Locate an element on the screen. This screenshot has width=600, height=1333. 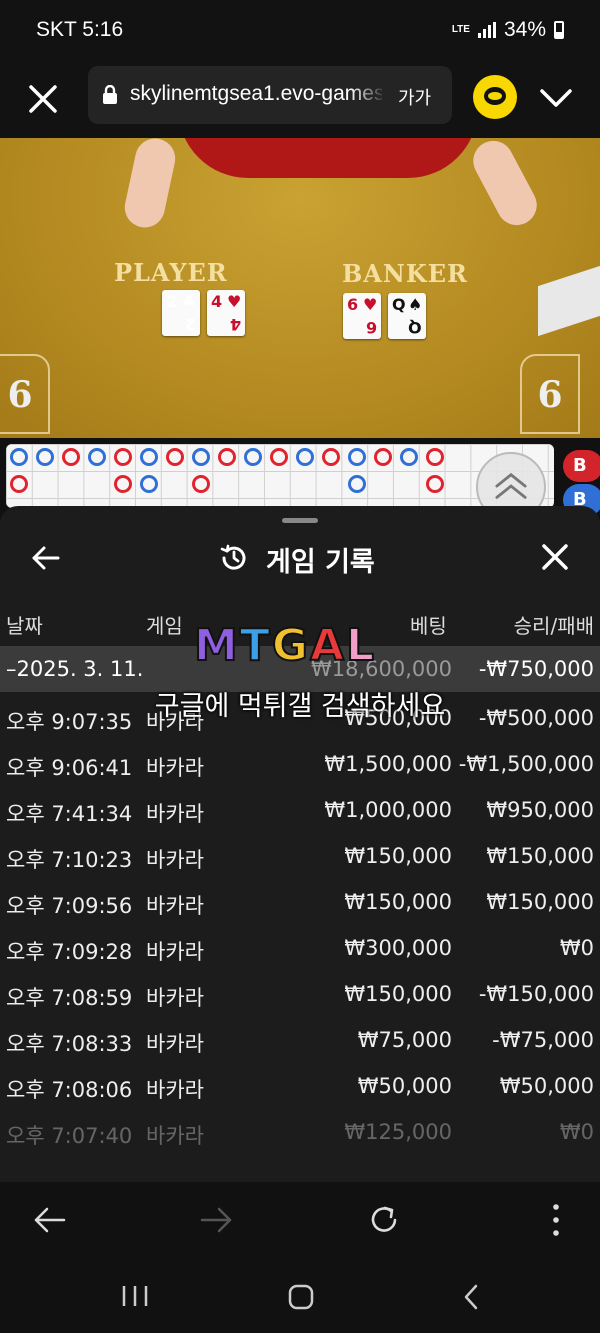
reload-icon is located at coordinates (384, 1220).